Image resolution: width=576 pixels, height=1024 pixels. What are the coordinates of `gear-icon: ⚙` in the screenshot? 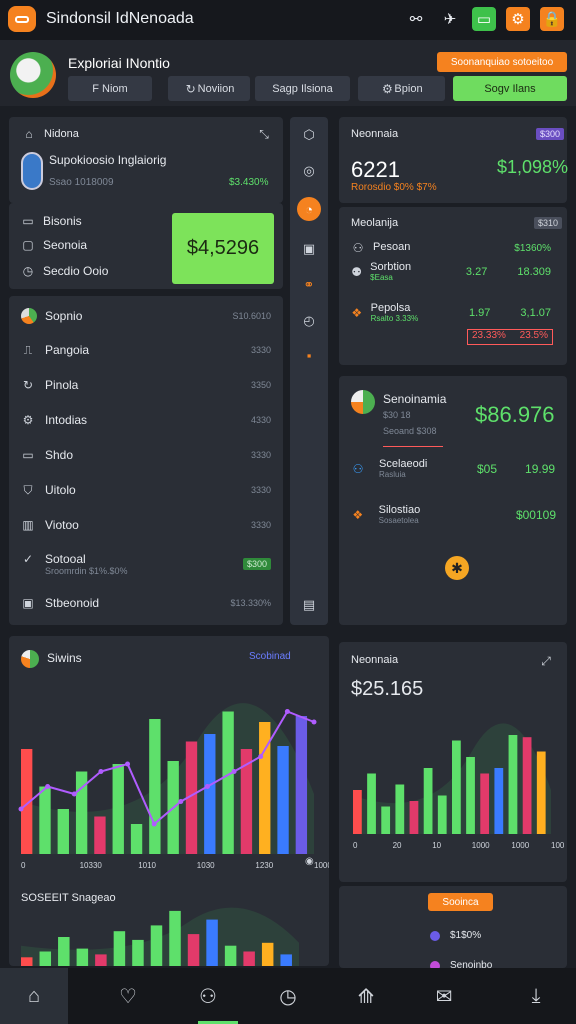 It's located at (28, 420).